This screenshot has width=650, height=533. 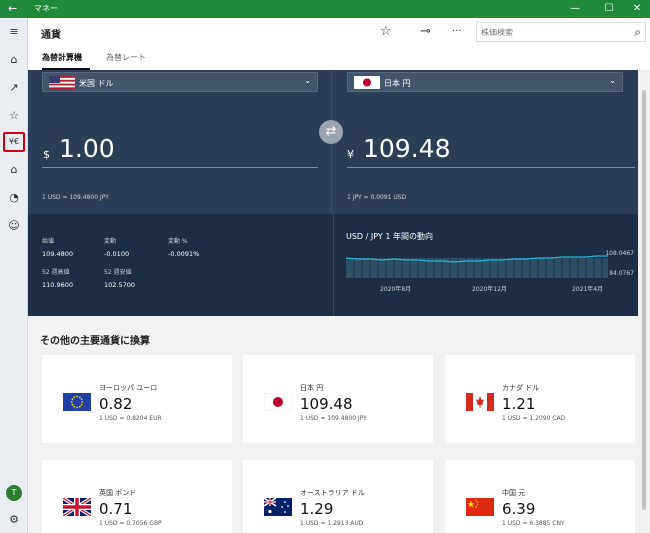 What do you see at coordinates (588, 289) in the screenshot?
I see `trend-x-label: 2021年4月` at bounding box center [588, 289].